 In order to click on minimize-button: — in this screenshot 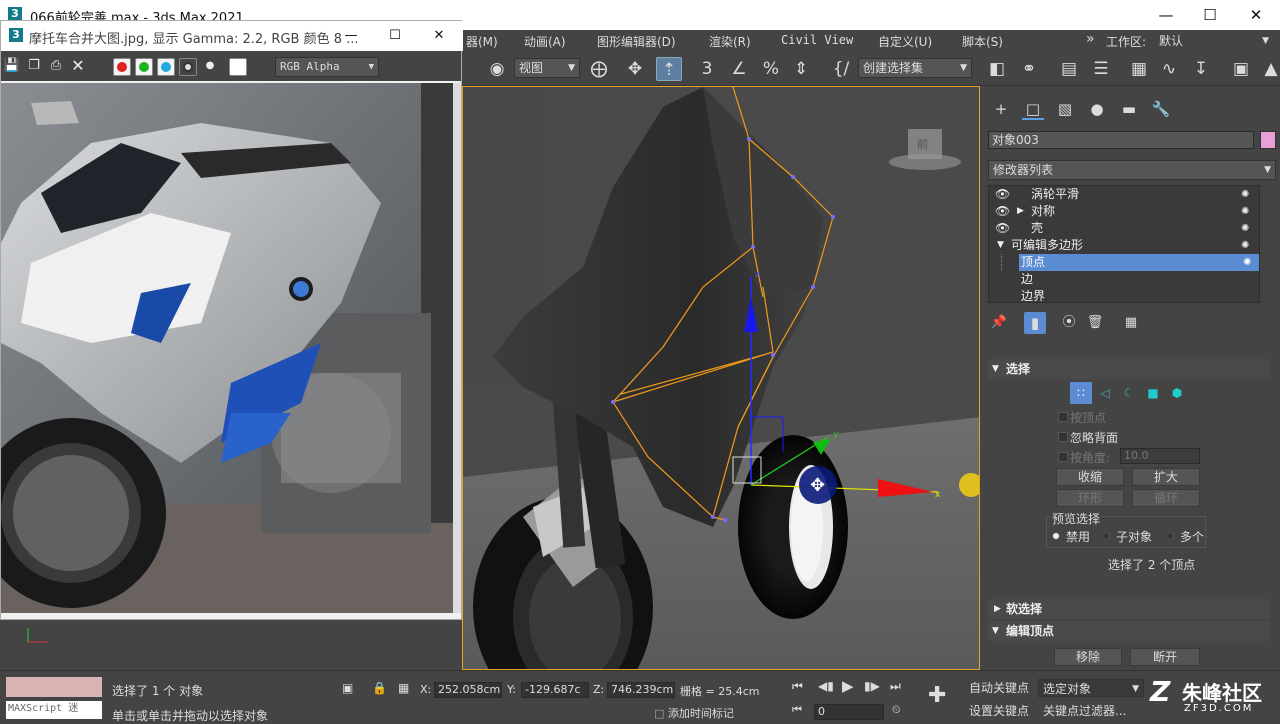, I will do `click(1166, 15)`.